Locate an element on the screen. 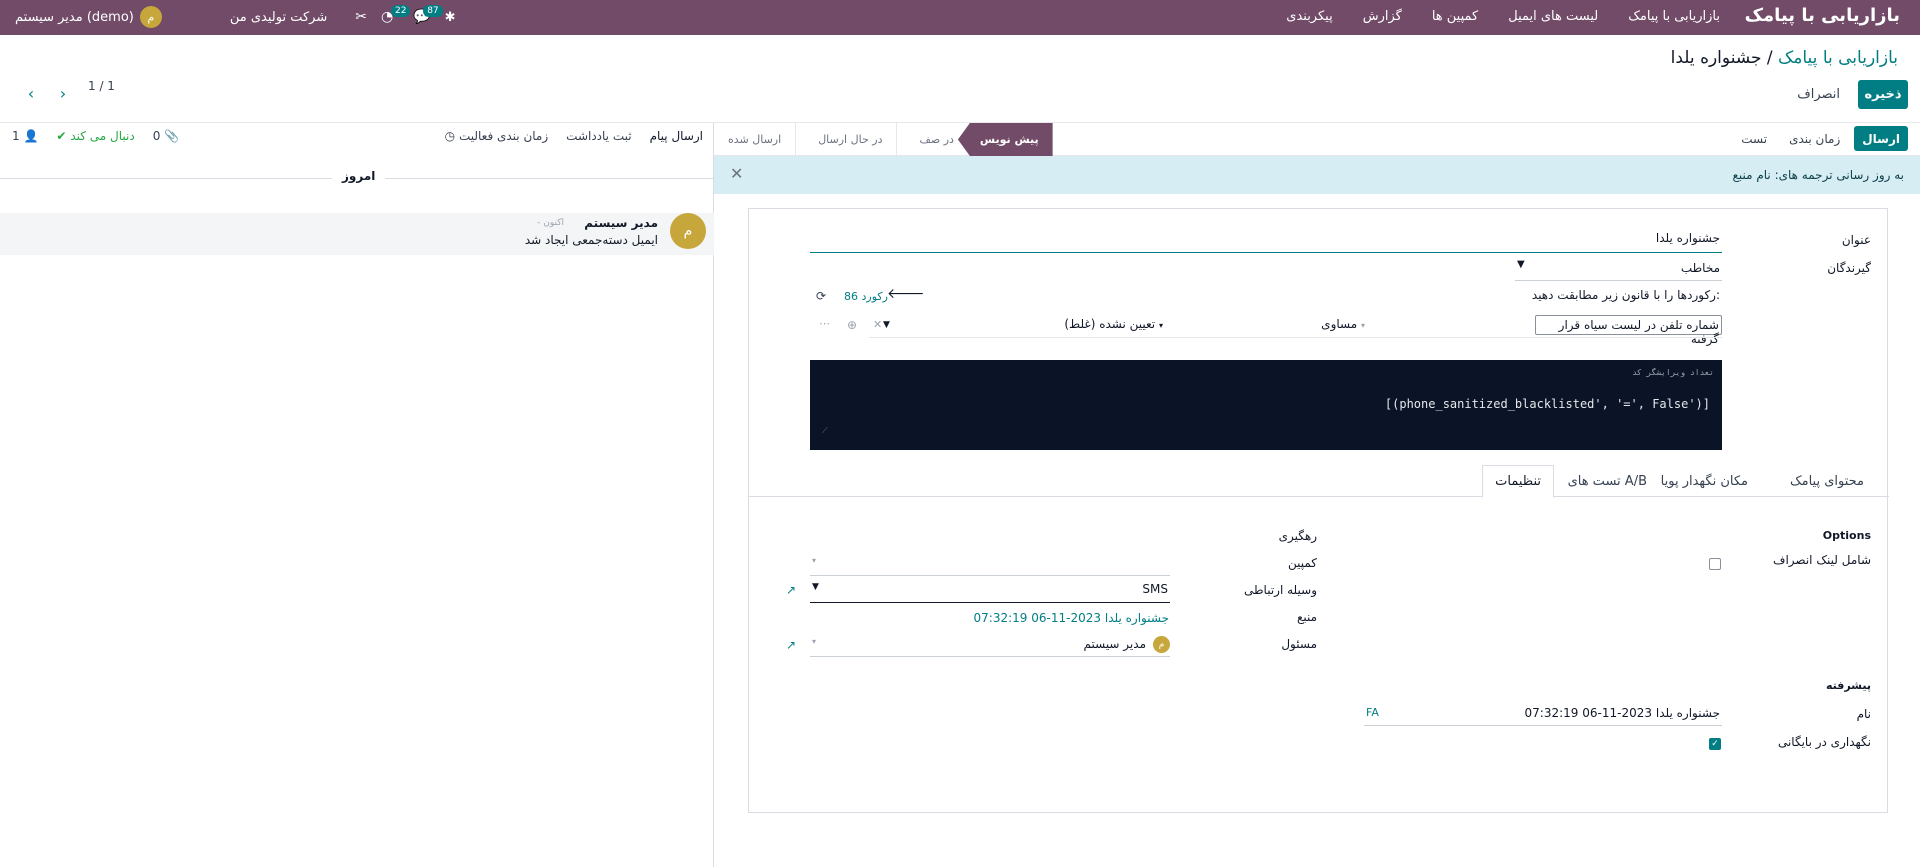  records-count-link: 86 رکورد is located at coordinates (866, 296).